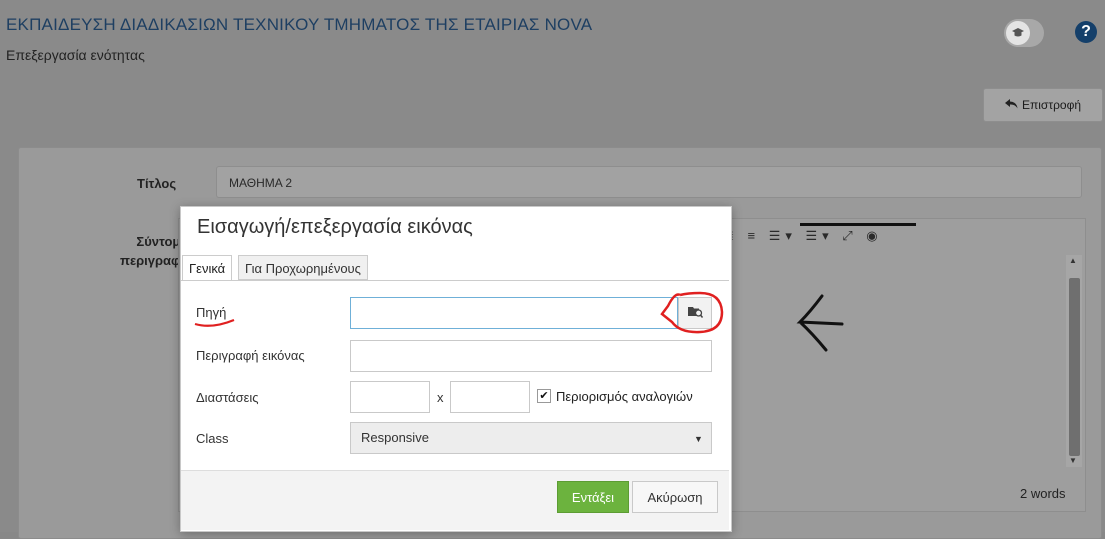 The height and width of the screenshot is (539, 1105). I want to click on constrain-label: Περιορισμός αναλογιών, so click(624, 396).